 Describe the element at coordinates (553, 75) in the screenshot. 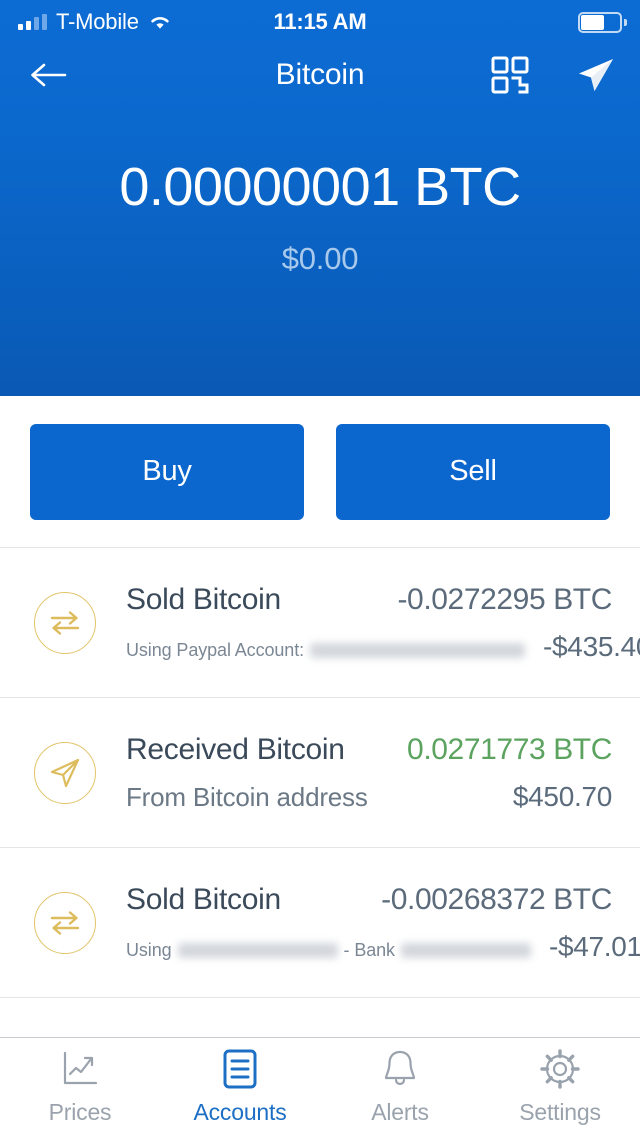

I see `navigation-actions` at that location.